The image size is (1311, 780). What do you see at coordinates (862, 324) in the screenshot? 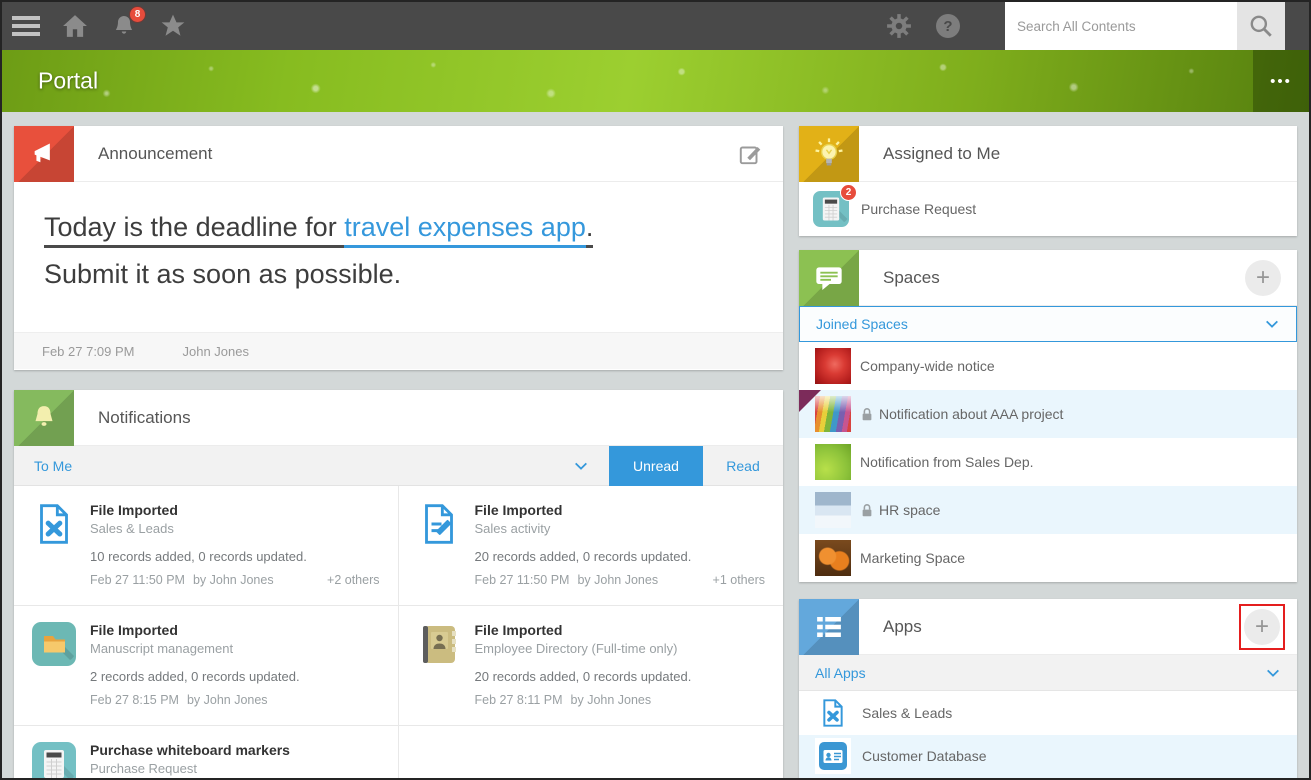
I see `spaces-filter-label: Joined Spaces` at bounding box center [862, 324].